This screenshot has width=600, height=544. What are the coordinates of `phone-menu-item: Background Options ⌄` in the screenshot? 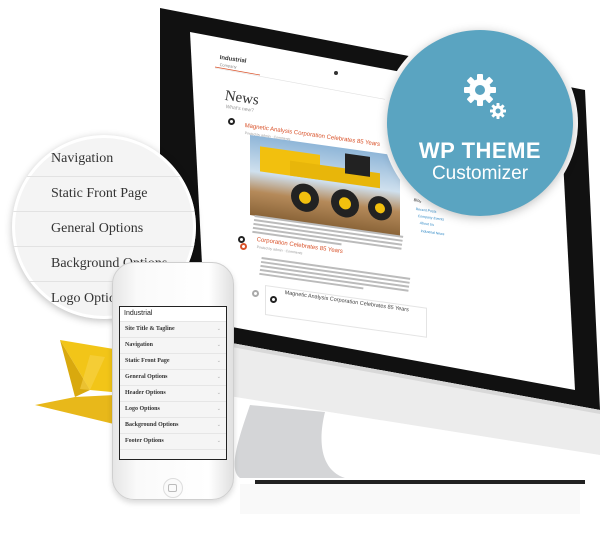 It's located at (173, 425).